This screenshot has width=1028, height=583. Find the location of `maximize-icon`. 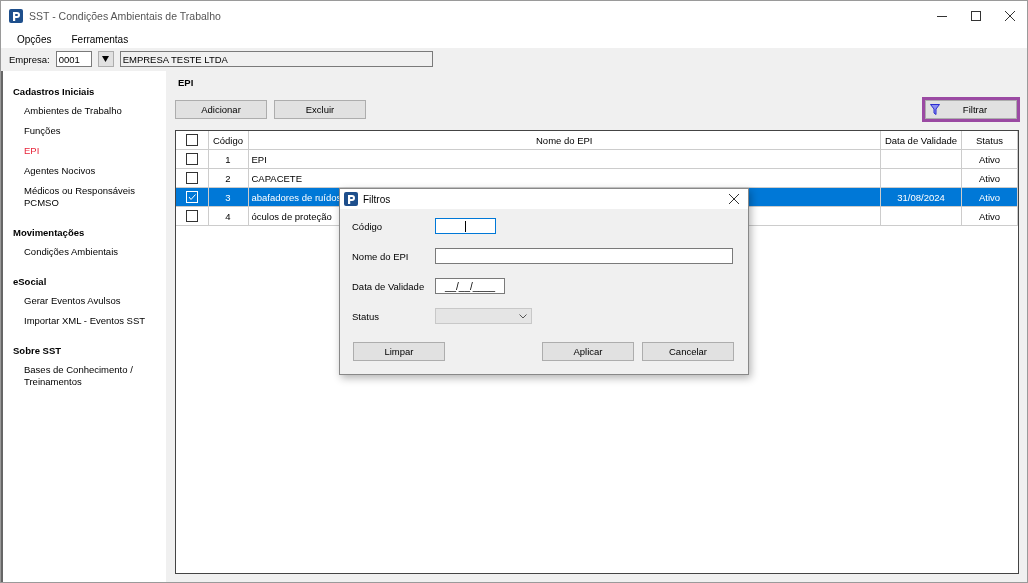

maximize-icon is located at coordinates (976, 16).